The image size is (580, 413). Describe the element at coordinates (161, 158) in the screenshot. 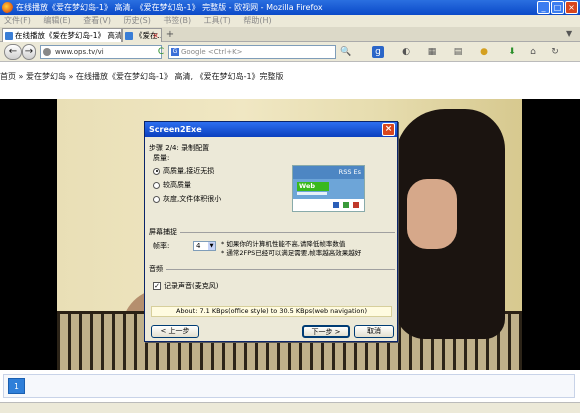

I see `quality-label: 质量:` at that location.